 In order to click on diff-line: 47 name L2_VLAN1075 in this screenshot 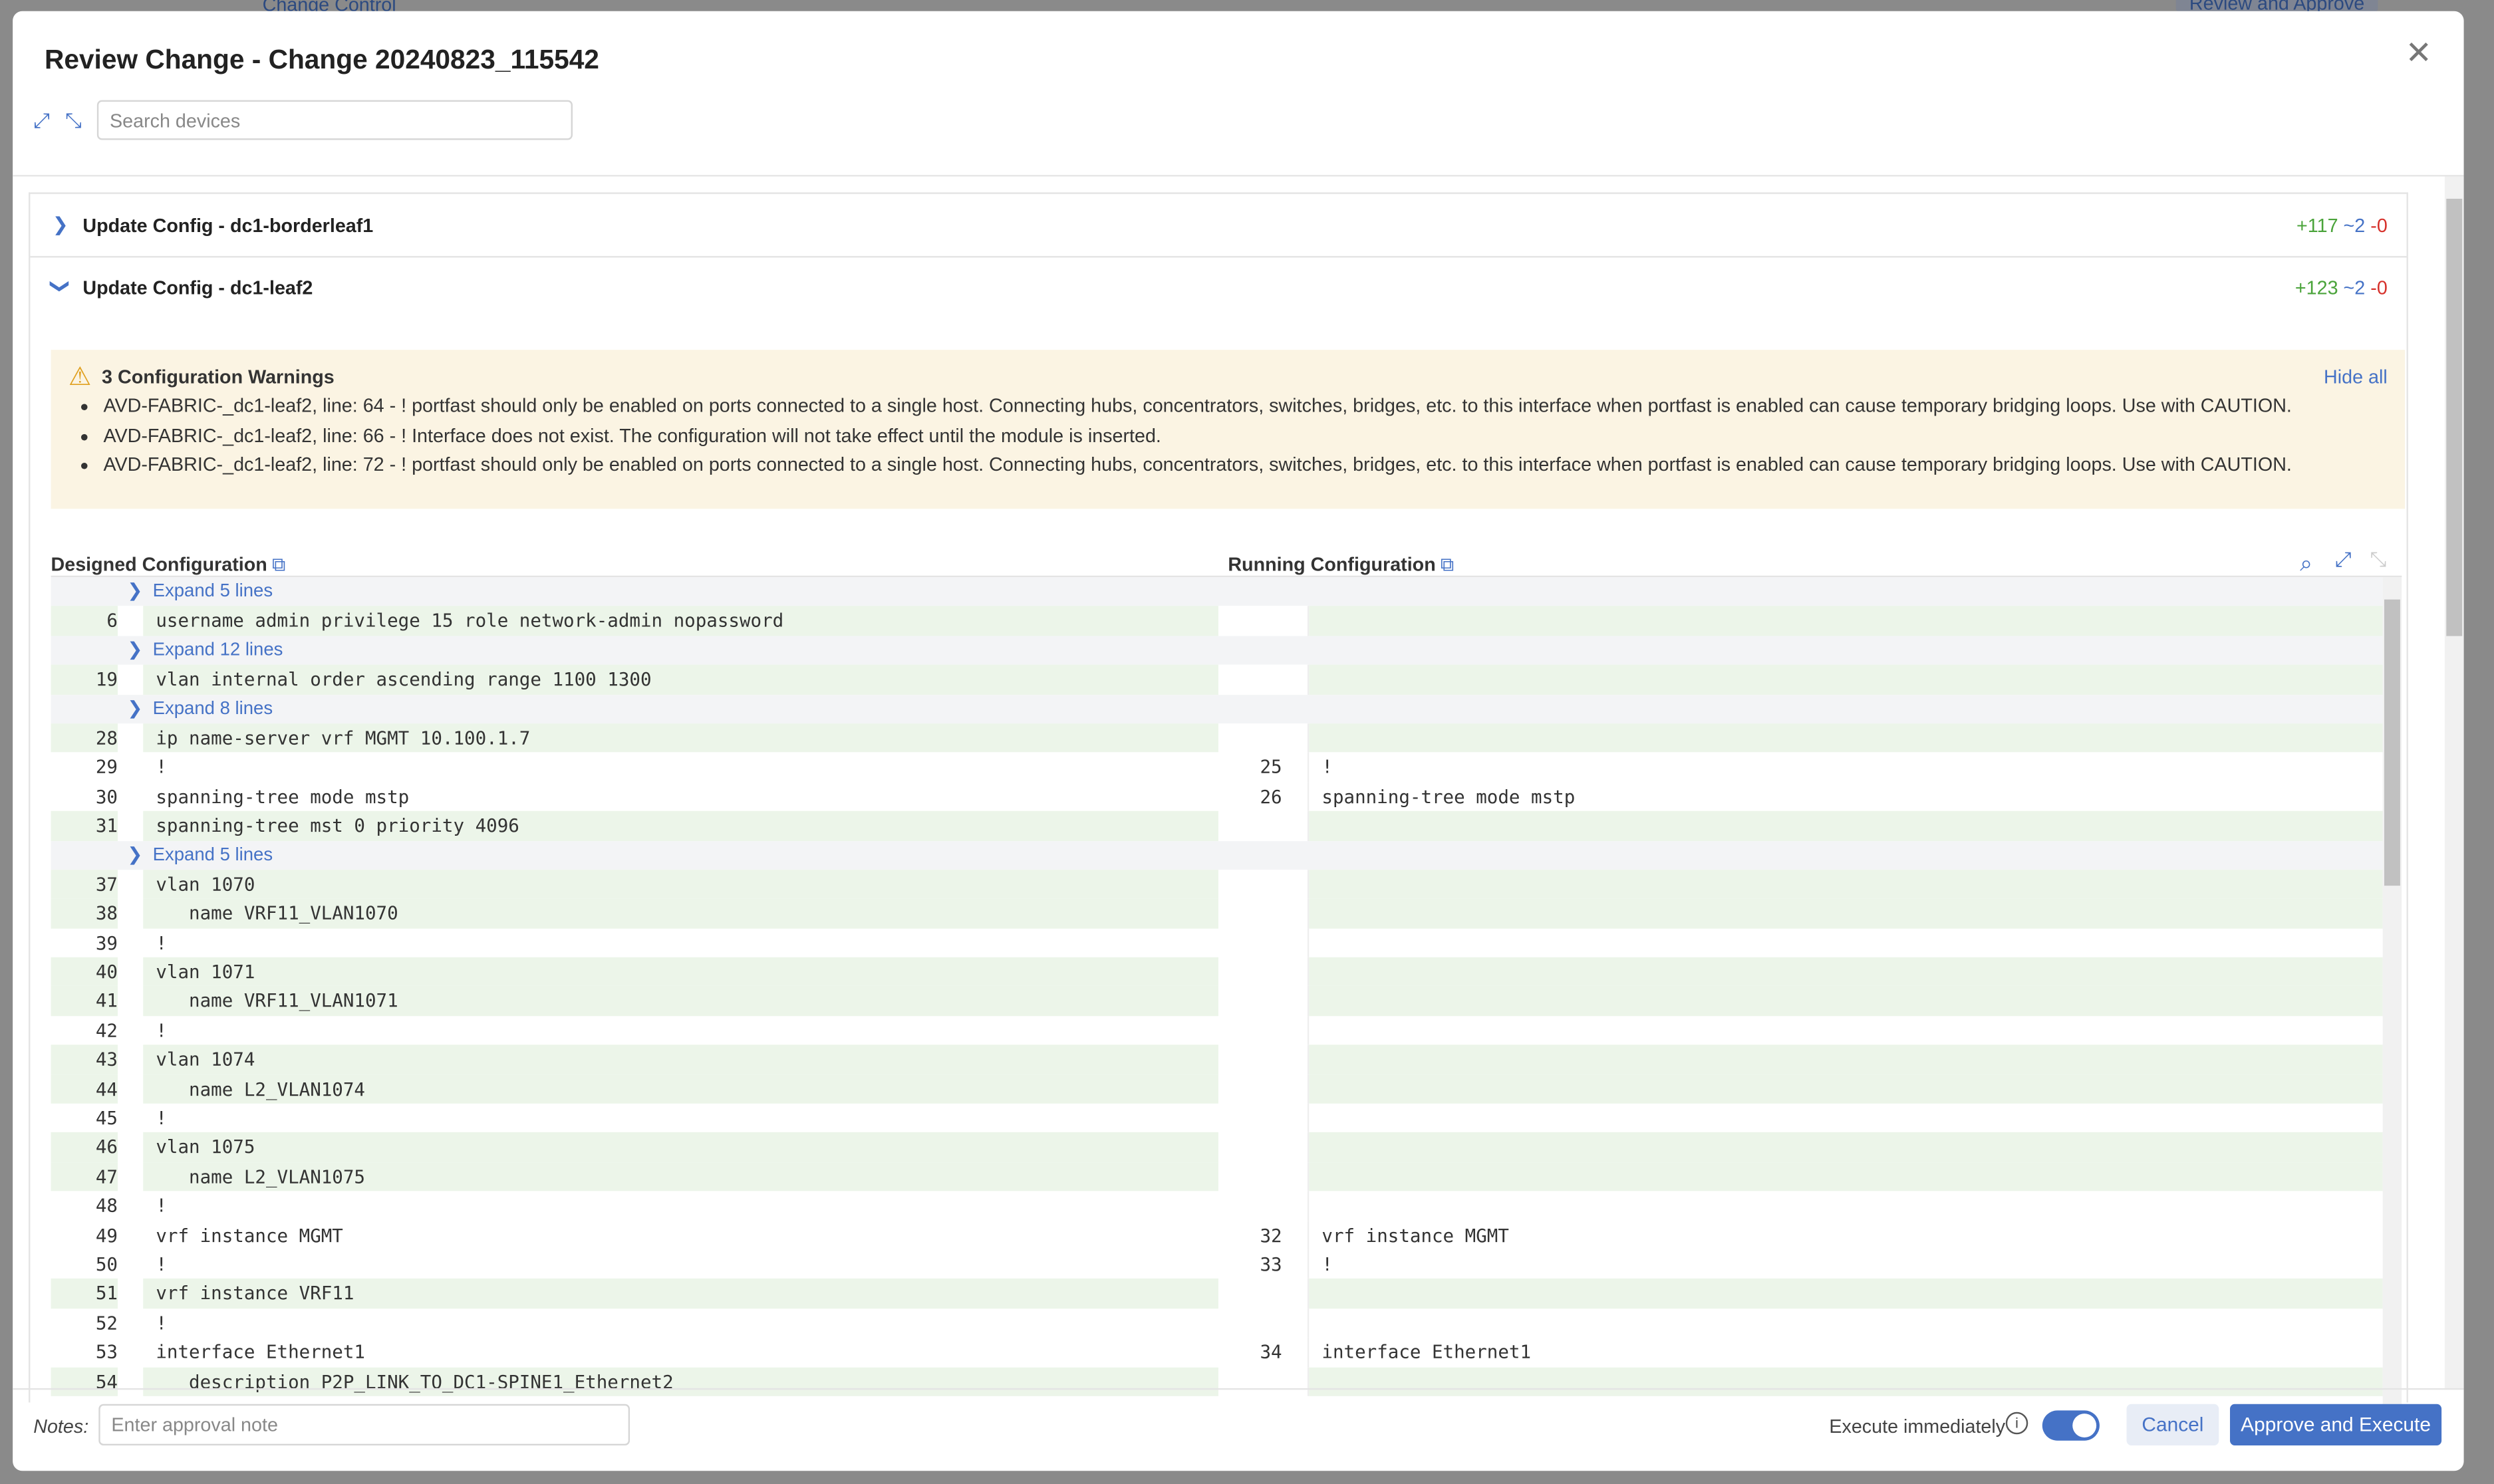, I will do `click(1217, 1176)`.